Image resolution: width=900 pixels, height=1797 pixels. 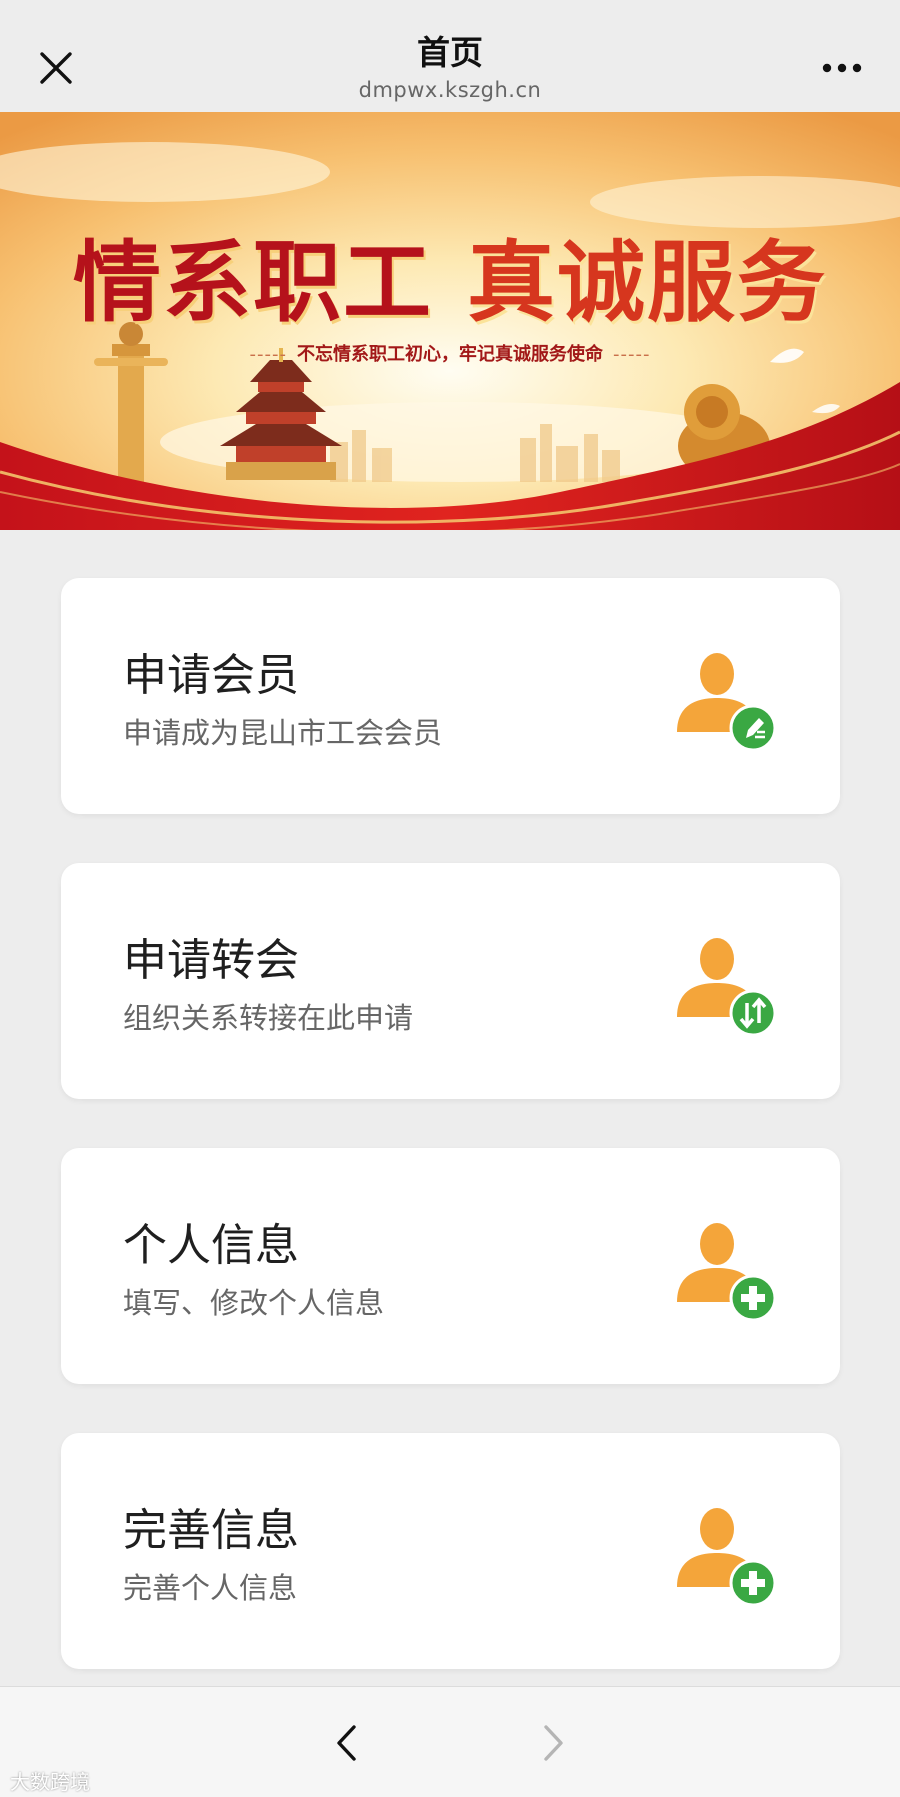 What do you see at coordinates (450, 1741) in the screenshot?
I see `bottom-navigation-bar` at bounding box center [450, 1741].